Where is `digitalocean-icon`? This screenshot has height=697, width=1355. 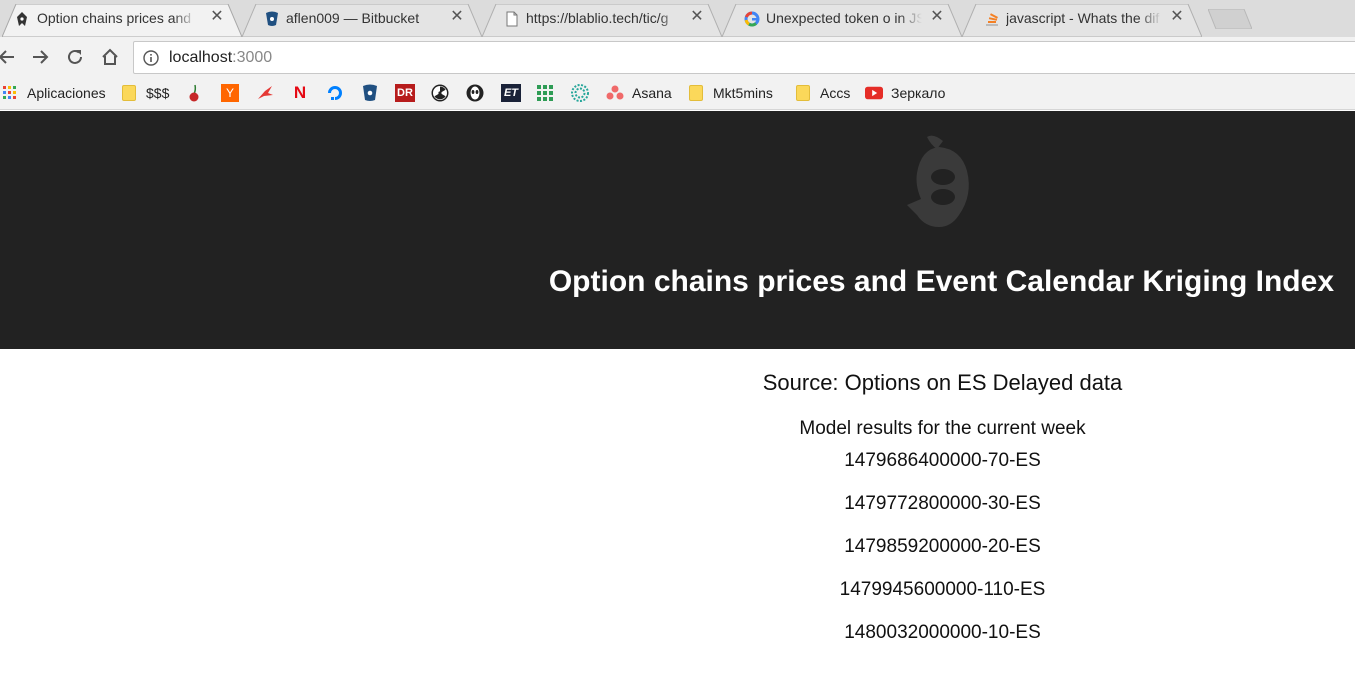 digitalocean-icon is located at coordinates (335, 93).